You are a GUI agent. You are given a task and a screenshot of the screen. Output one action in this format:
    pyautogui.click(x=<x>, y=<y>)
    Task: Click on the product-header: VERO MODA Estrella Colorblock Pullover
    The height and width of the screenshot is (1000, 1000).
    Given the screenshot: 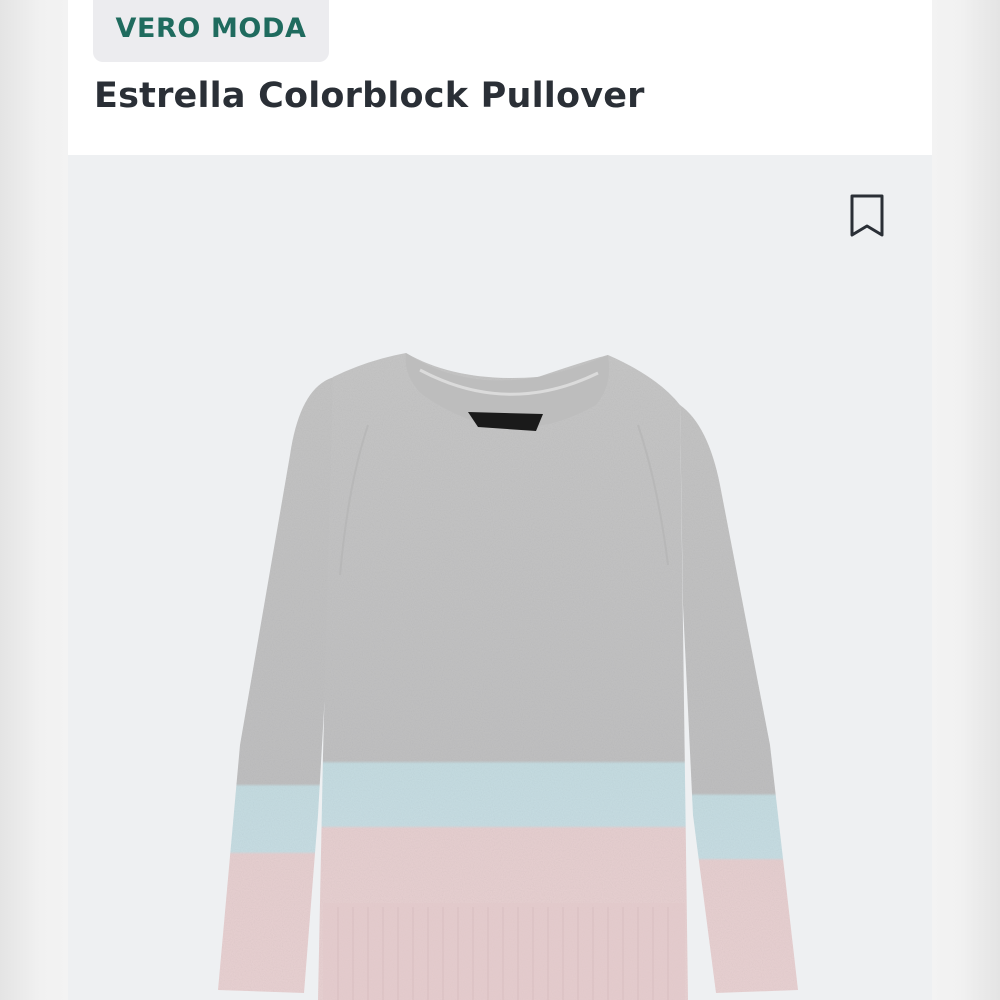 What is the action you would take?
    pyautogui.click(x=500, y=77)
    